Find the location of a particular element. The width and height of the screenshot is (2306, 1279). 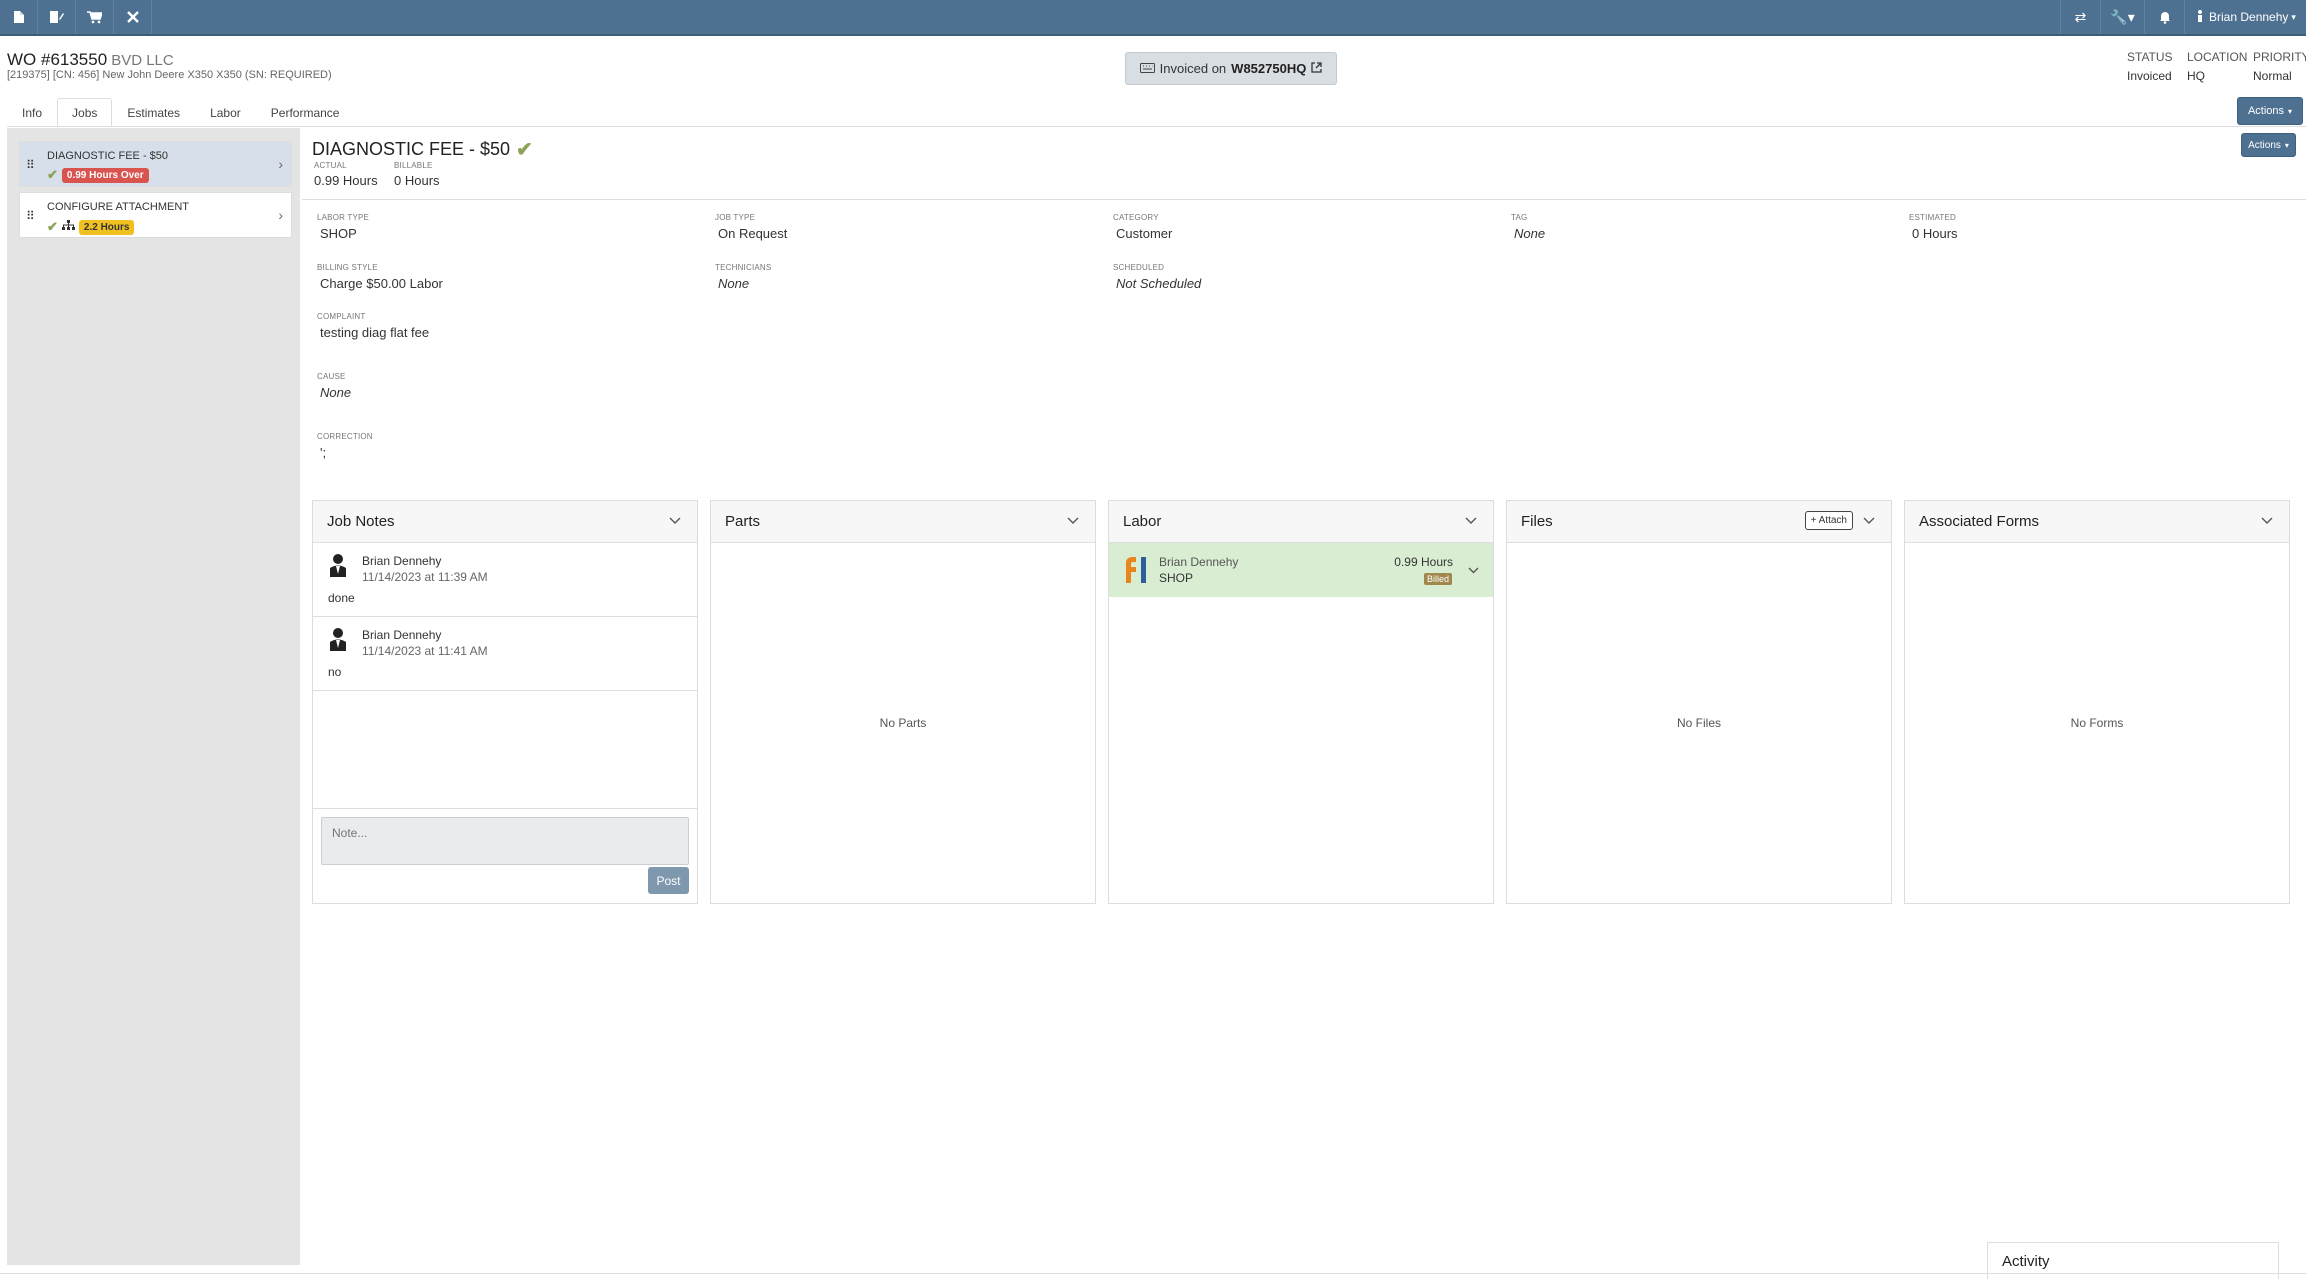

empty-message: No Parts is located at coordinates (903, 723).